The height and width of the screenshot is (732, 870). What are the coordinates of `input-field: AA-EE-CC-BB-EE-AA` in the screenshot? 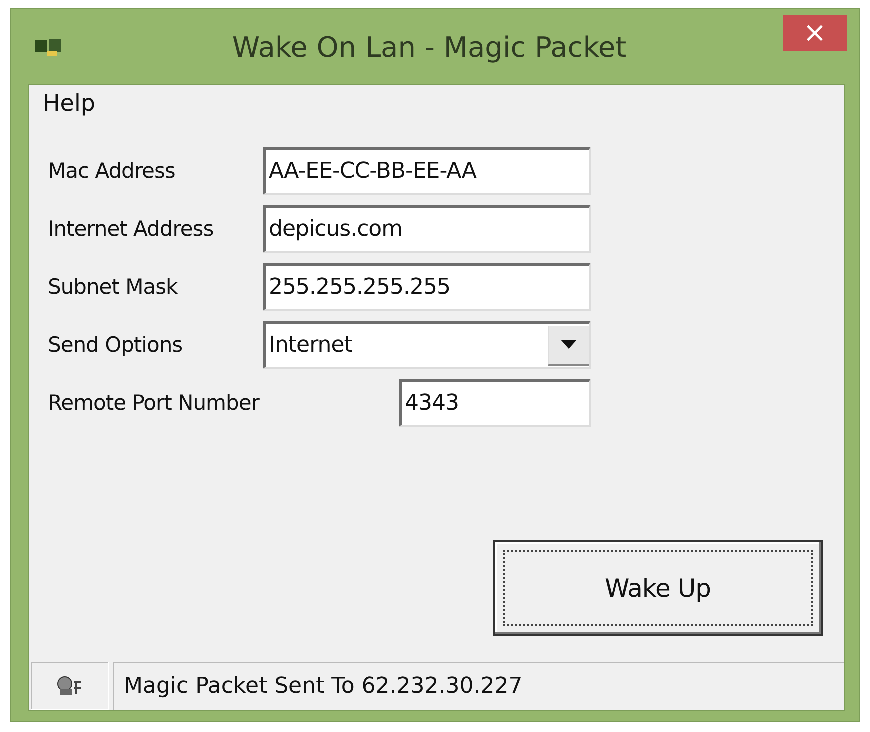 It's located at (427, 171).